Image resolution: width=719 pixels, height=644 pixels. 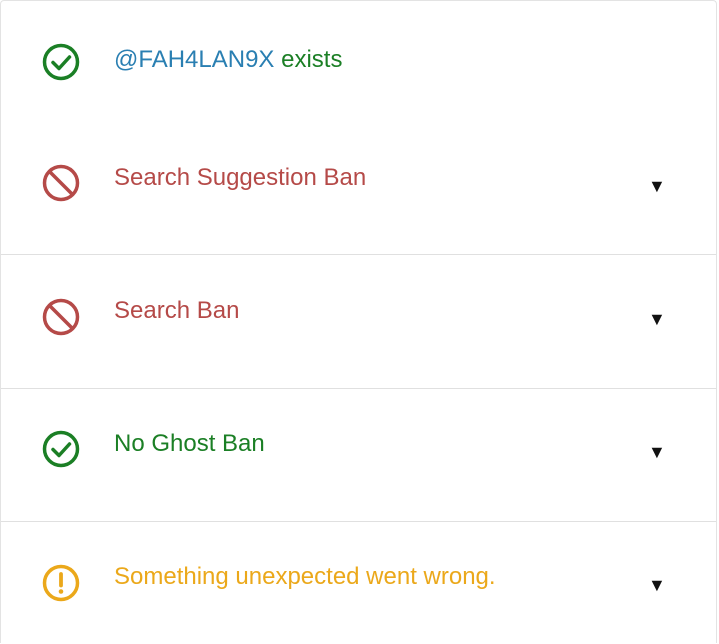 I want to click on account-exists-text: @FAH4LAN9X exists, so click(x=228, y=60).